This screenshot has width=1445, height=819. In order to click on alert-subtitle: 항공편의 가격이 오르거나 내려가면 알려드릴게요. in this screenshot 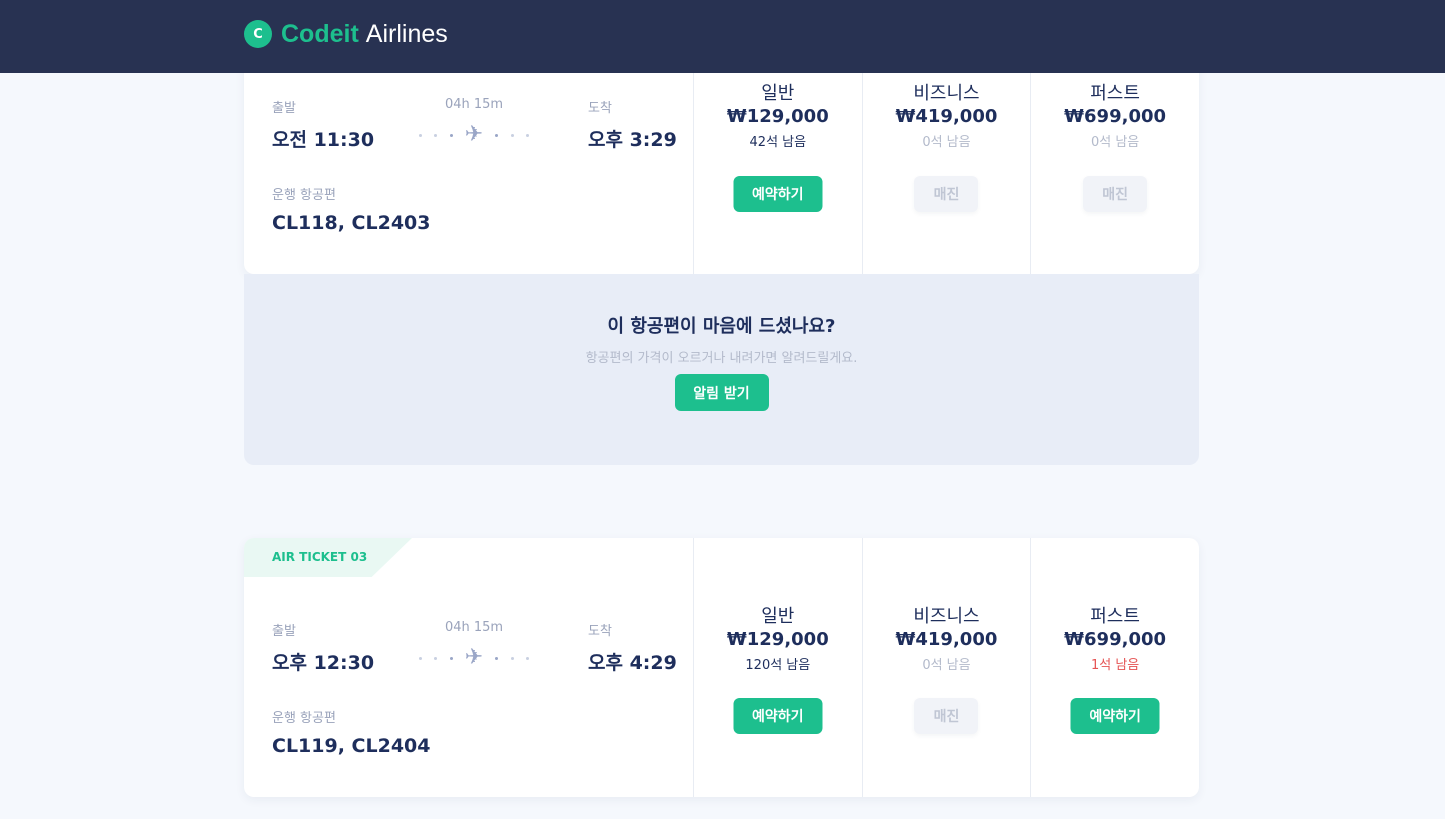, I will do `click(721, 358)`.